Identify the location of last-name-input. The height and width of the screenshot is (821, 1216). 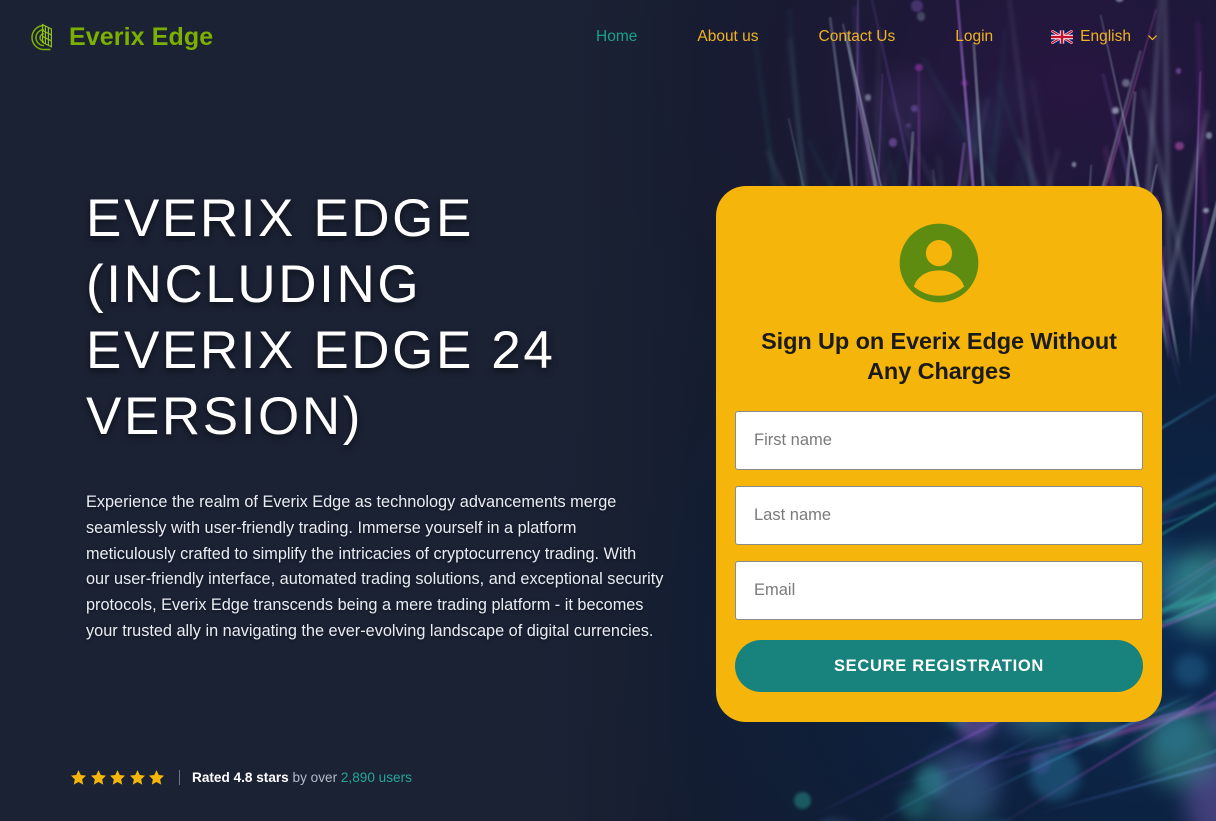
(939, 516).